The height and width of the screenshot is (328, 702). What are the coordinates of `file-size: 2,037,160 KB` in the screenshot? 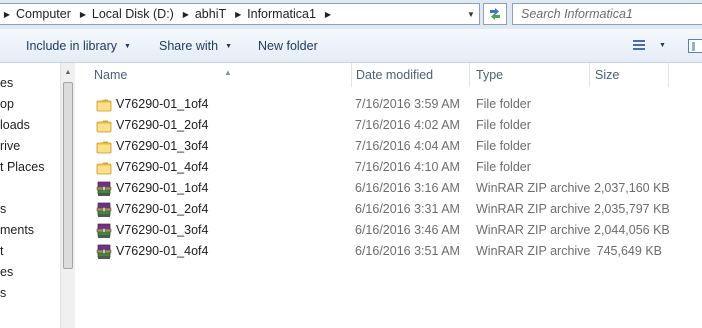 It's located at (632, 188).